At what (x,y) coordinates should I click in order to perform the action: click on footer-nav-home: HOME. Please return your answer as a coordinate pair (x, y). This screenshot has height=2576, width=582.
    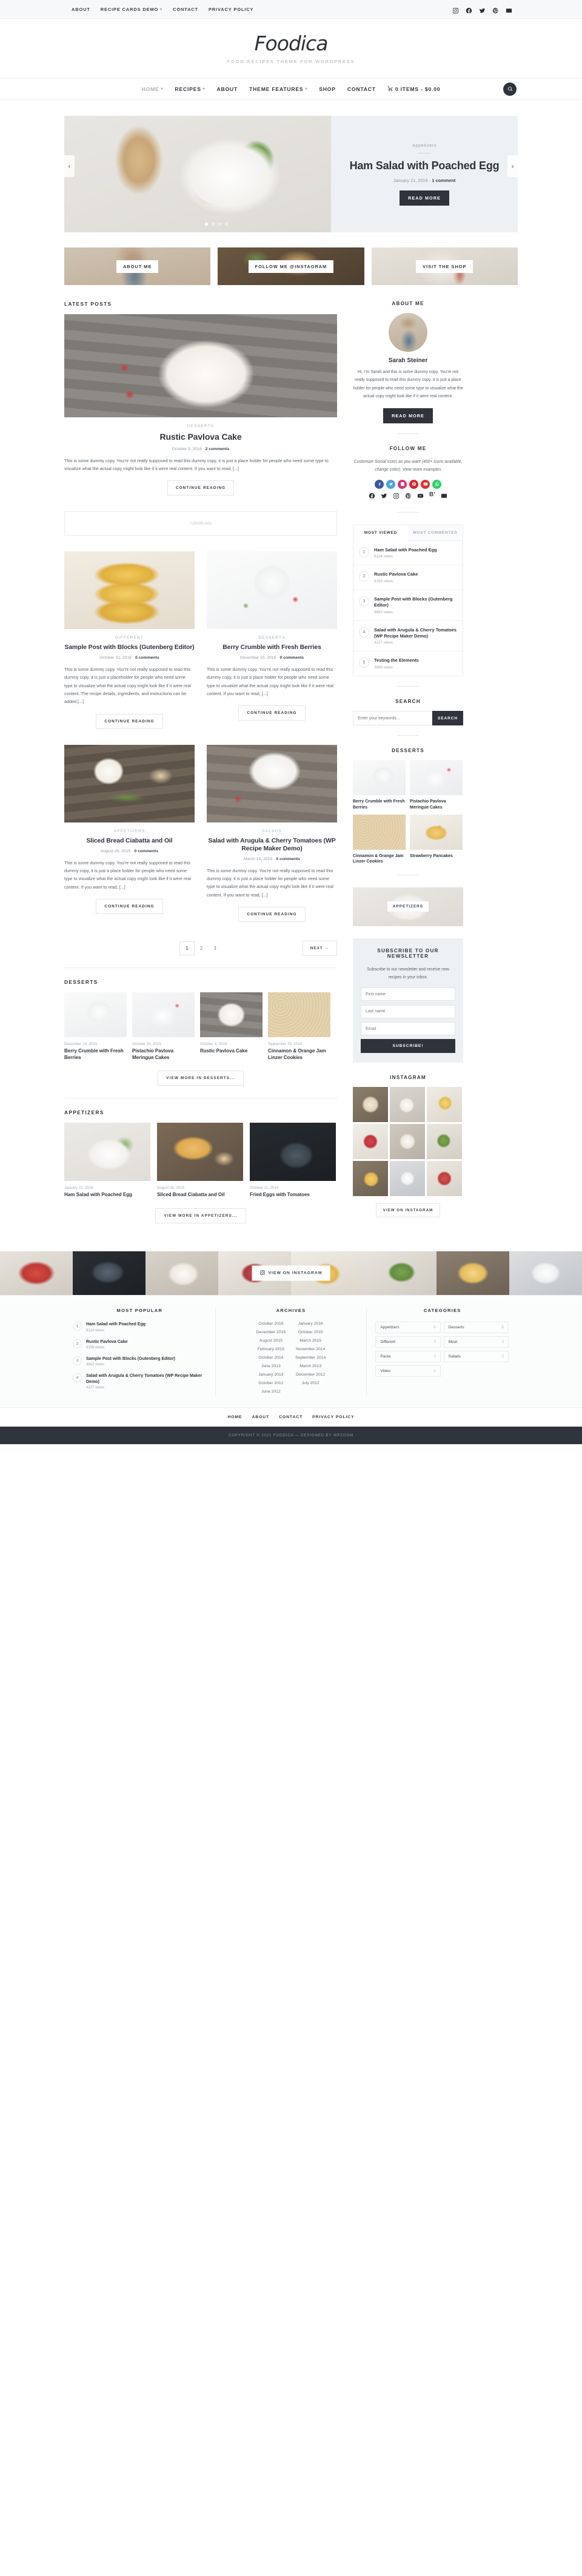
    Looking at the image, I should click on (234, 1417).